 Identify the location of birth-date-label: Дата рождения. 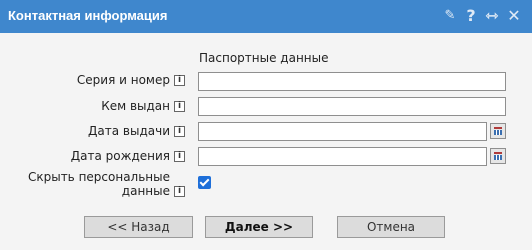
(120, 156).